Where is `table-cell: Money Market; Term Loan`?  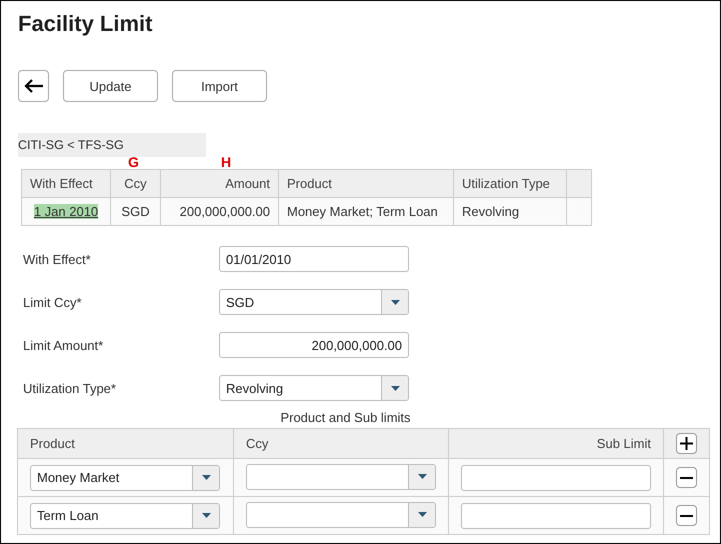
table-cell: Money Market; Term Loan is located at coordinates (366, 212).